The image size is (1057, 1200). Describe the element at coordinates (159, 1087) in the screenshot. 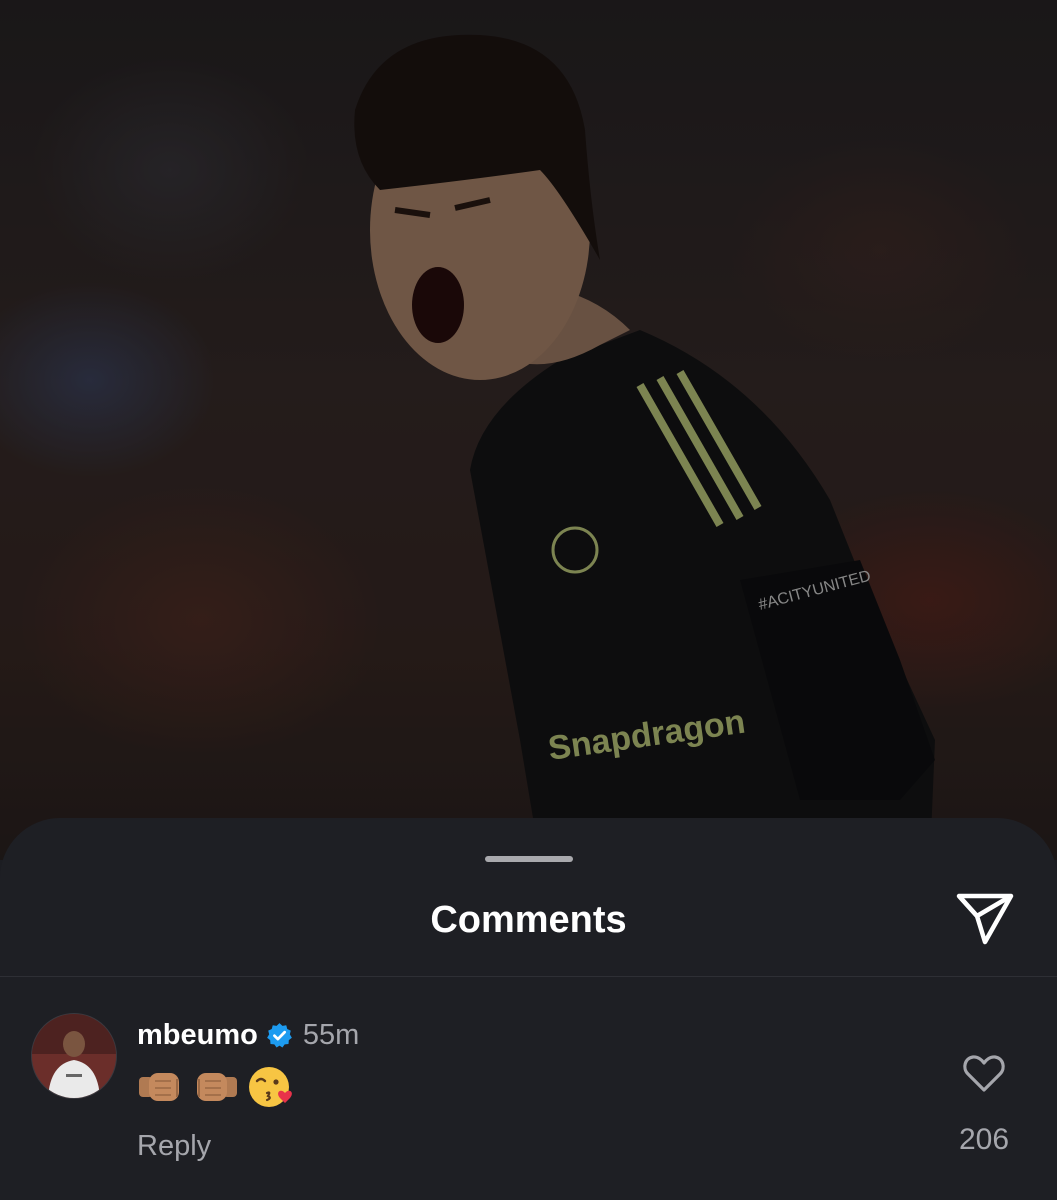

I see `fist-bump-left-emoji` at that location.